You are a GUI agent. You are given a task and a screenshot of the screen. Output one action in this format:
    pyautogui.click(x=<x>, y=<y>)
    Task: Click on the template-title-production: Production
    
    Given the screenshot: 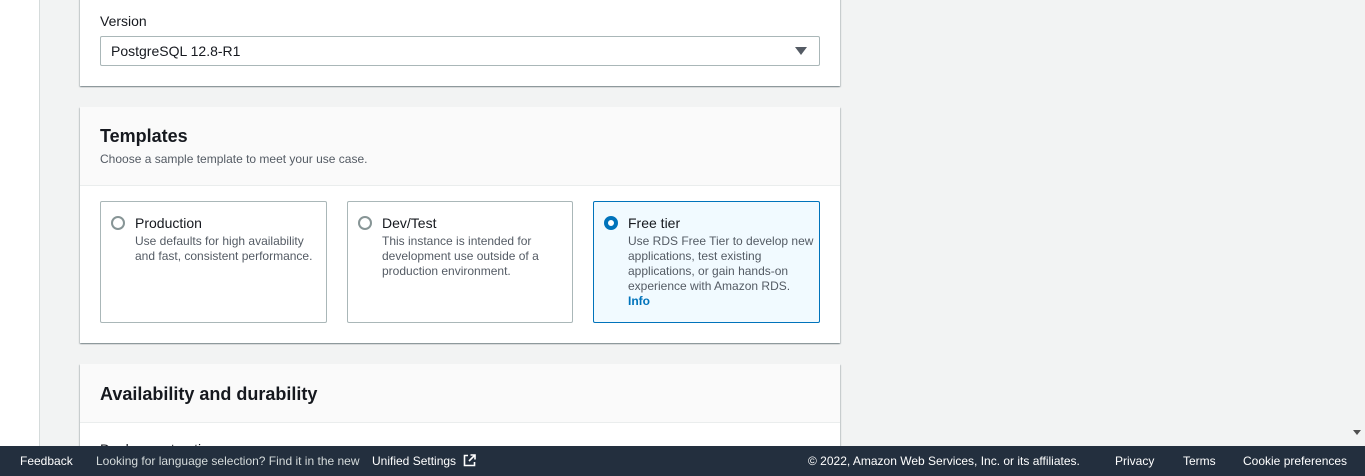 What is the action you would take?
    pyautogui.click(x=168, y=223)
    